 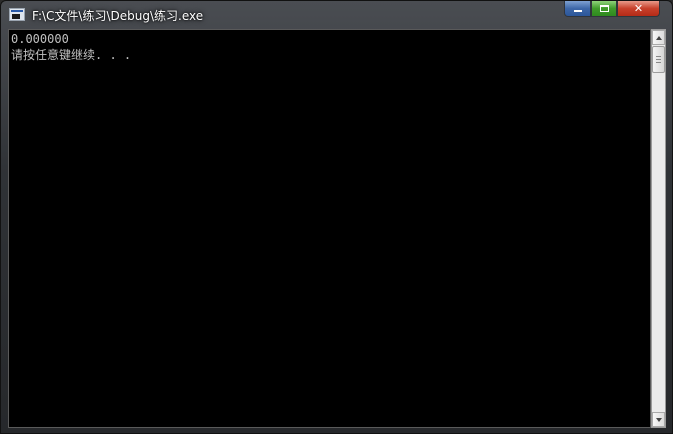 I want to click on maximize-button, so click(x=604, y=9).